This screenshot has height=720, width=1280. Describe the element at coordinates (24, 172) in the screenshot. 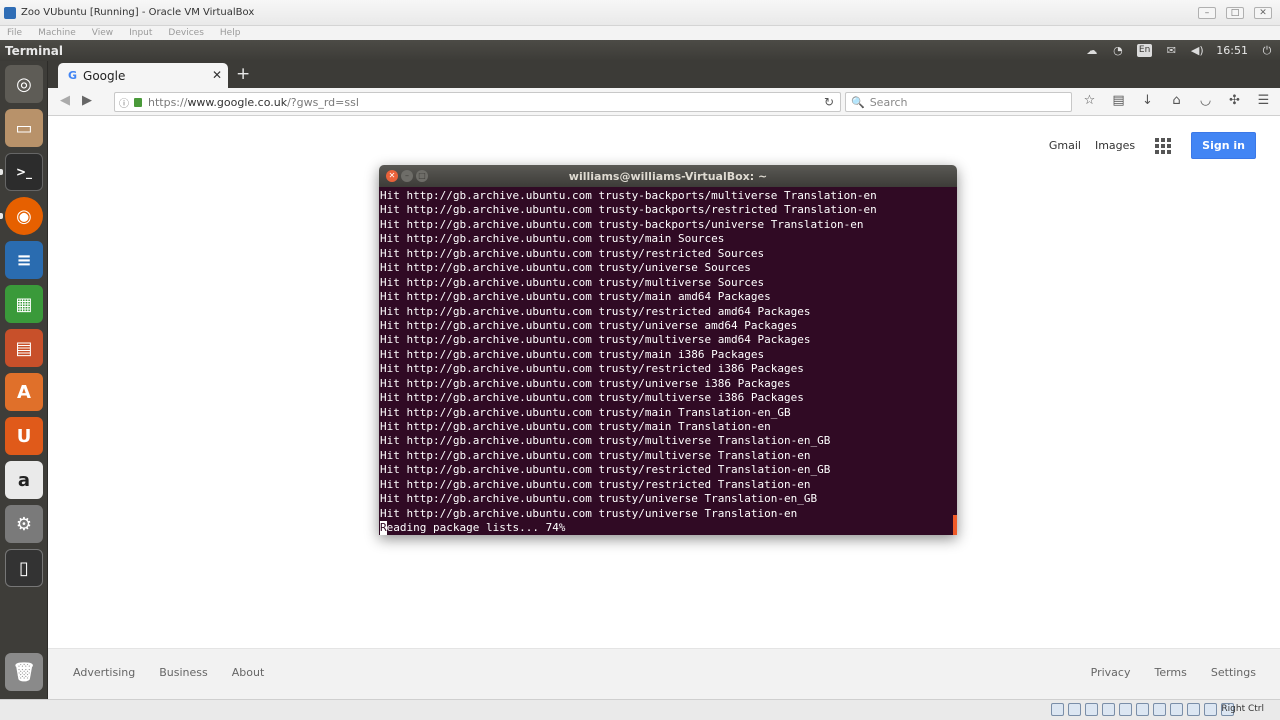

I see `terminal-icon: >_` at that location.